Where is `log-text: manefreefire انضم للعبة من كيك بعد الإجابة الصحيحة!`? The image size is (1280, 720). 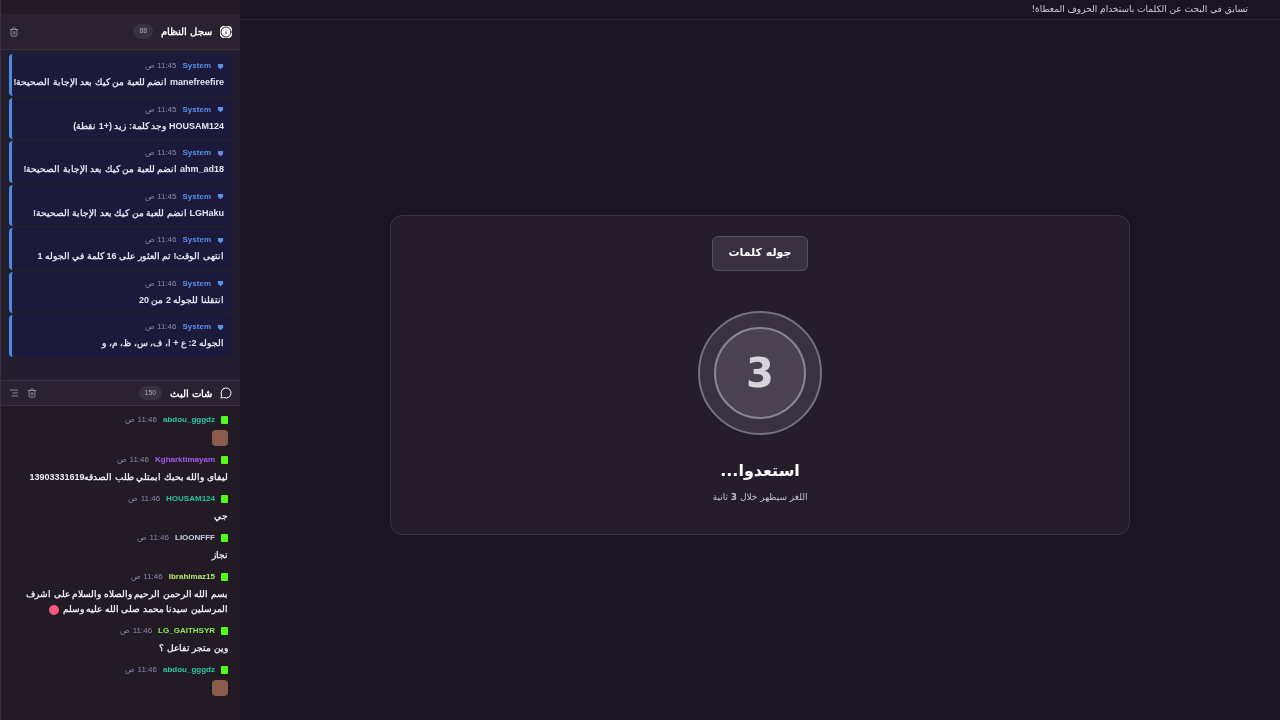
log-text: manefreefire انضم للعبة من كيك بعد الإجابة الصحيحة! is located at coordinates (118, 83).